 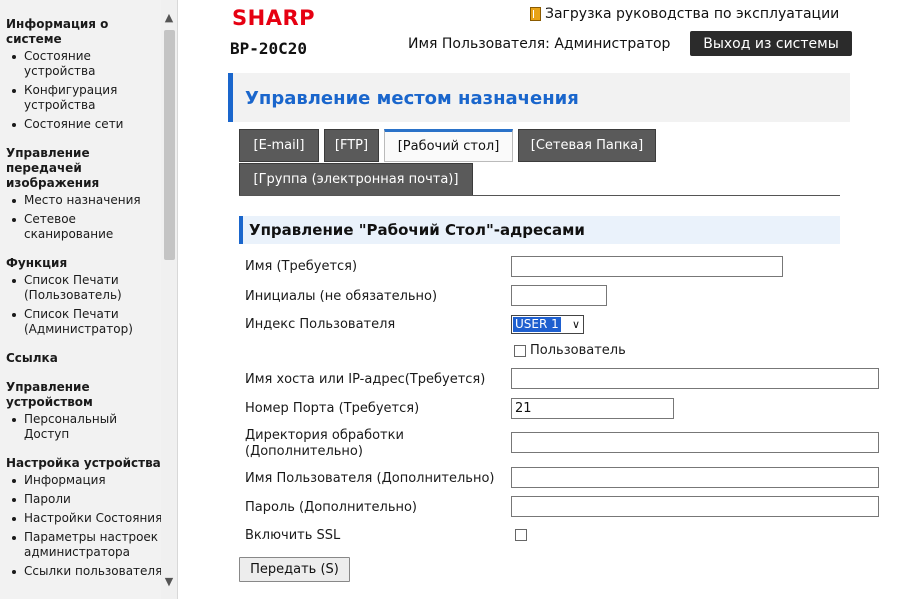 What do you see at coordinates (85, 571) in the screenshot?
I see `sidebar-item-user-links: Ссылки пользователя` at bounding box center [85, 571].